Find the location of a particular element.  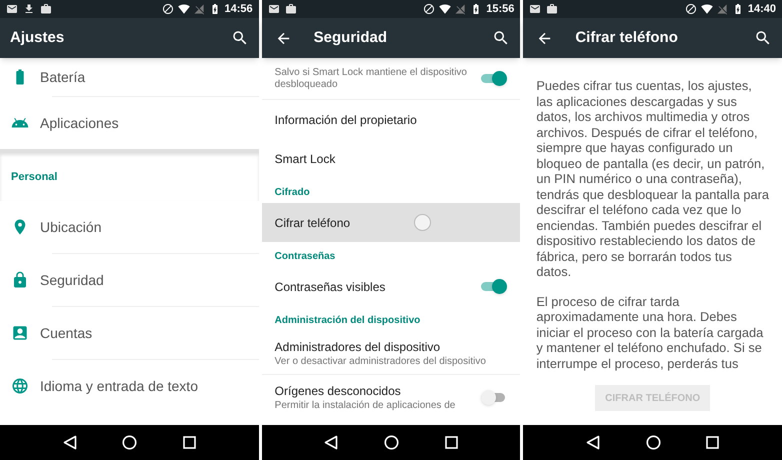

settings-item: Ubicación is located at coordinates (129, 227).